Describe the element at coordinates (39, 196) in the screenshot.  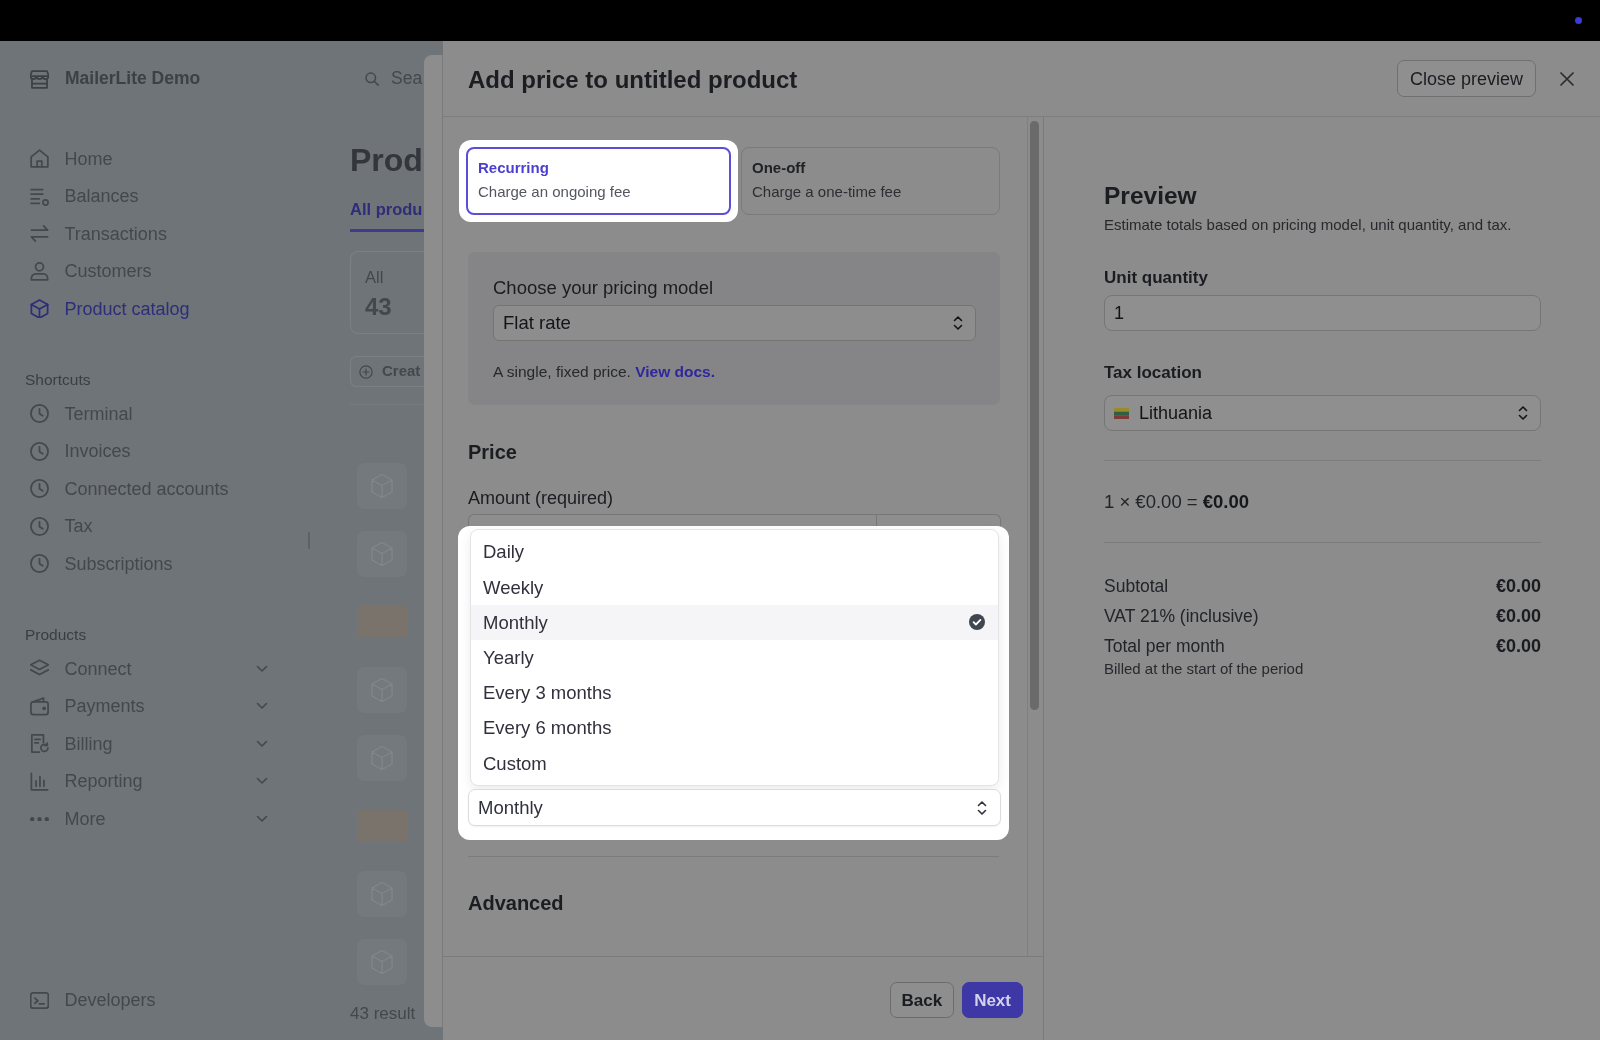
I see `list-icon` at that location.